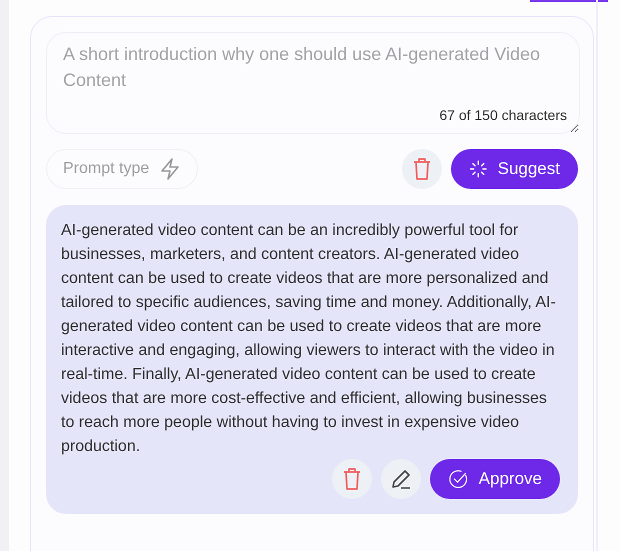  I want to click on lightning-icon, so click(170, 169).